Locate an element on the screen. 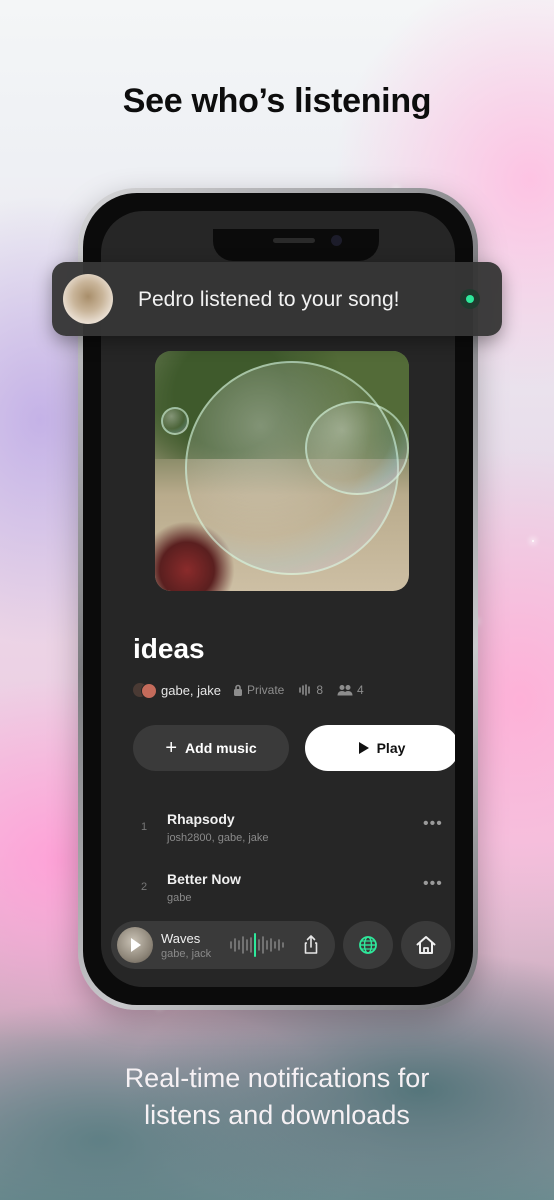 Image resolution: width=554 pixels, height=1200 pixels. listen-count-value: 8 is located at coordinates (320, 690).